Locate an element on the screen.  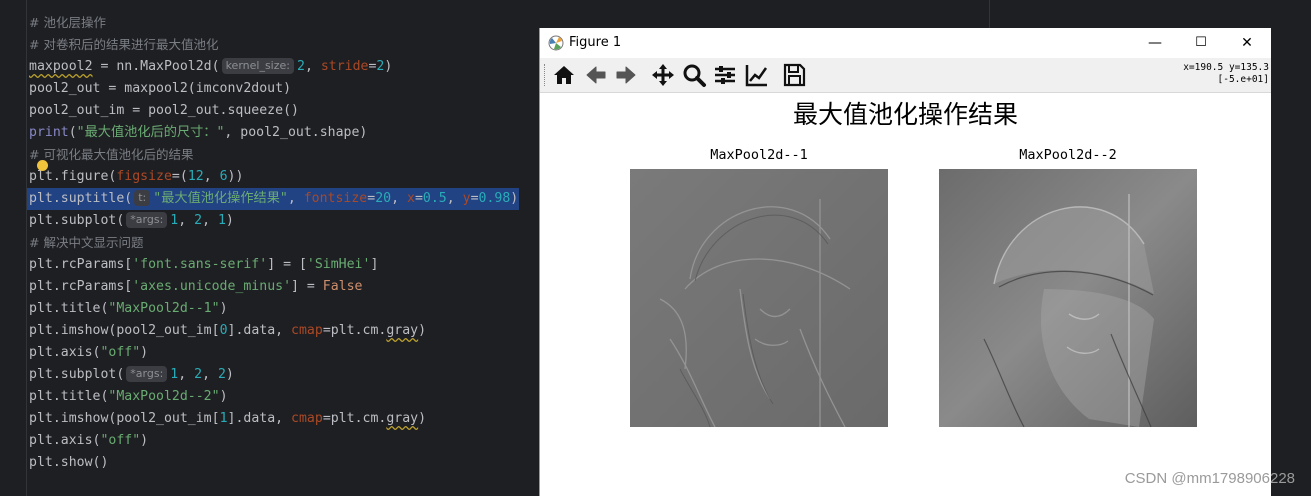
code-token: 0.5 is located at coordinates (434, 198).